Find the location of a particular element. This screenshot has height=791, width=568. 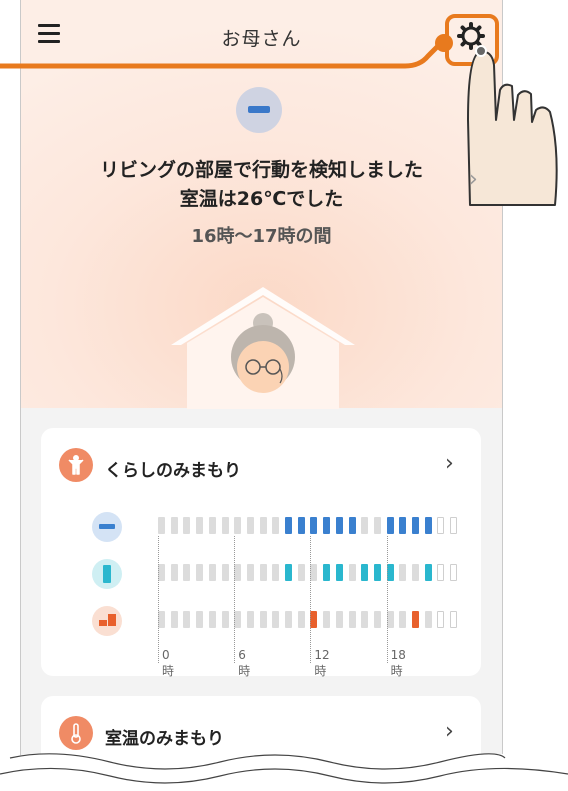

torn-edge-divider is located at coordinates (284, 772).